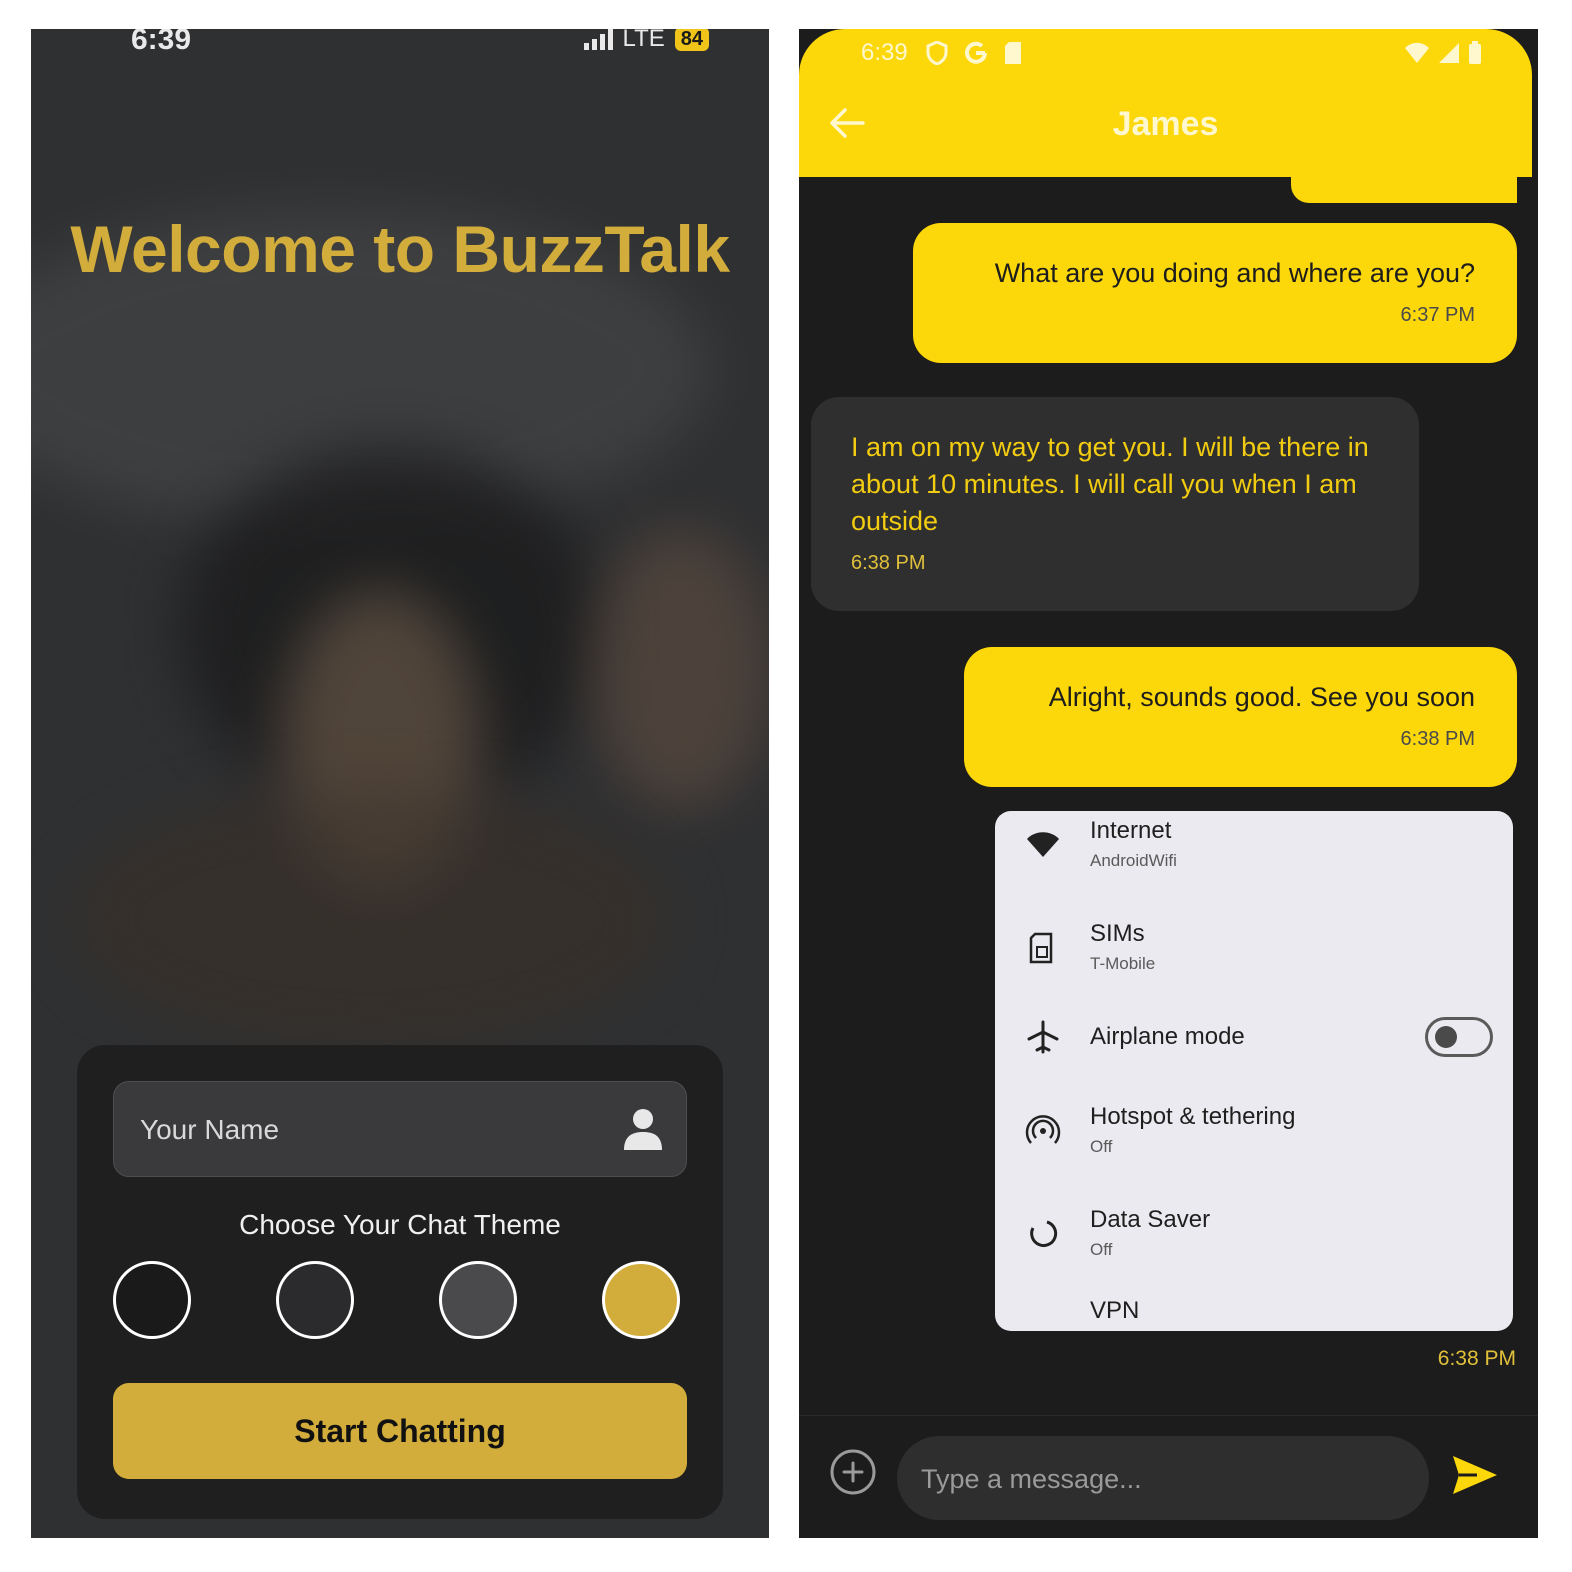  What do you see at coordinates (1041, 948) in the screenshot?
I see `sim-card-icon` at bounding box center [1041, 948].